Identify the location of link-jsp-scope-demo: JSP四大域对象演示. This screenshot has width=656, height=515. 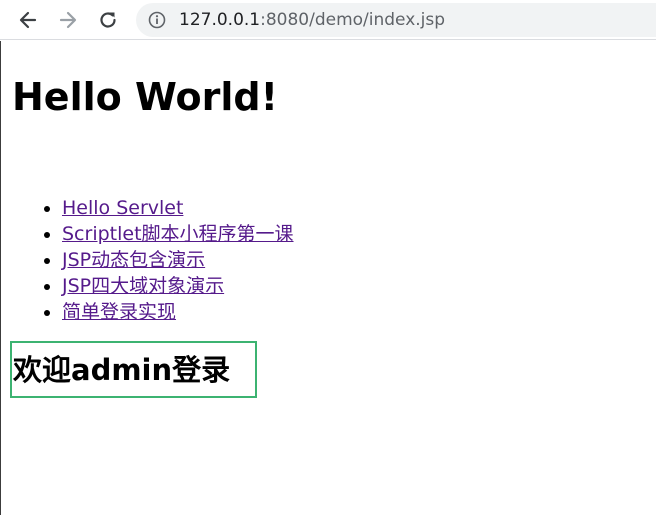
(143, 286).